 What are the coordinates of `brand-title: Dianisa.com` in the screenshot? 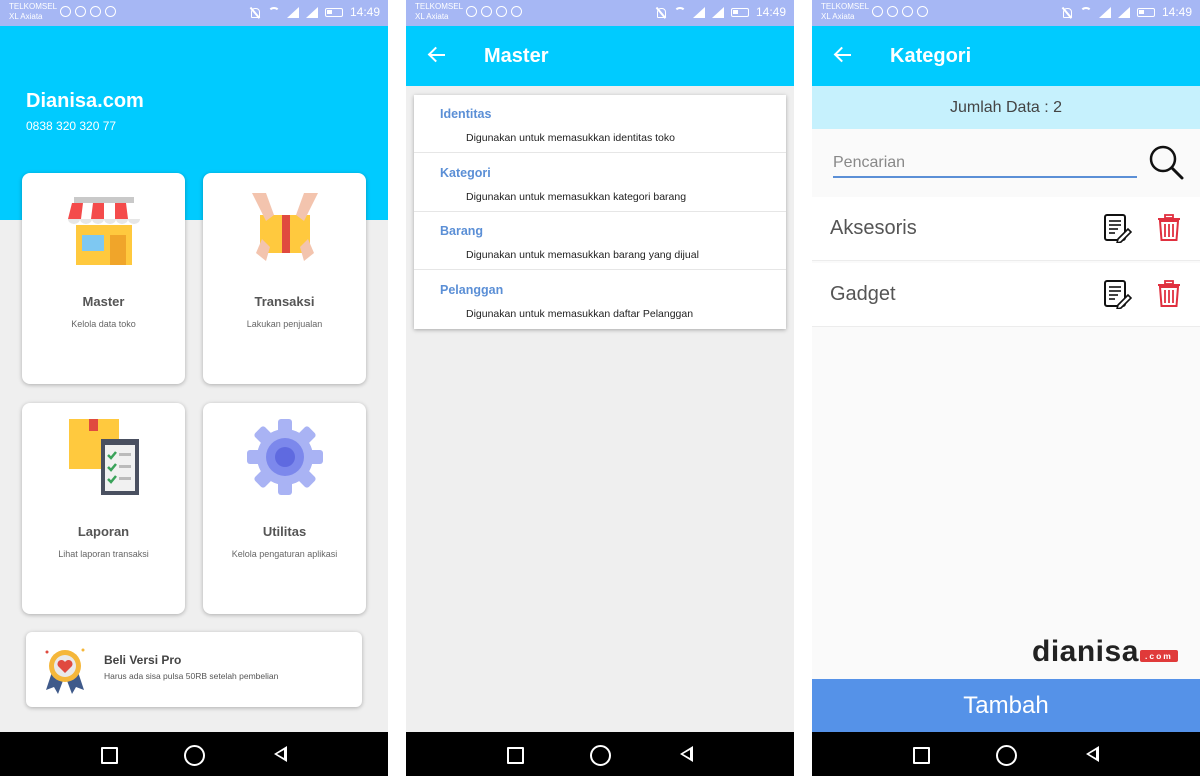 It's located at (85, 101).